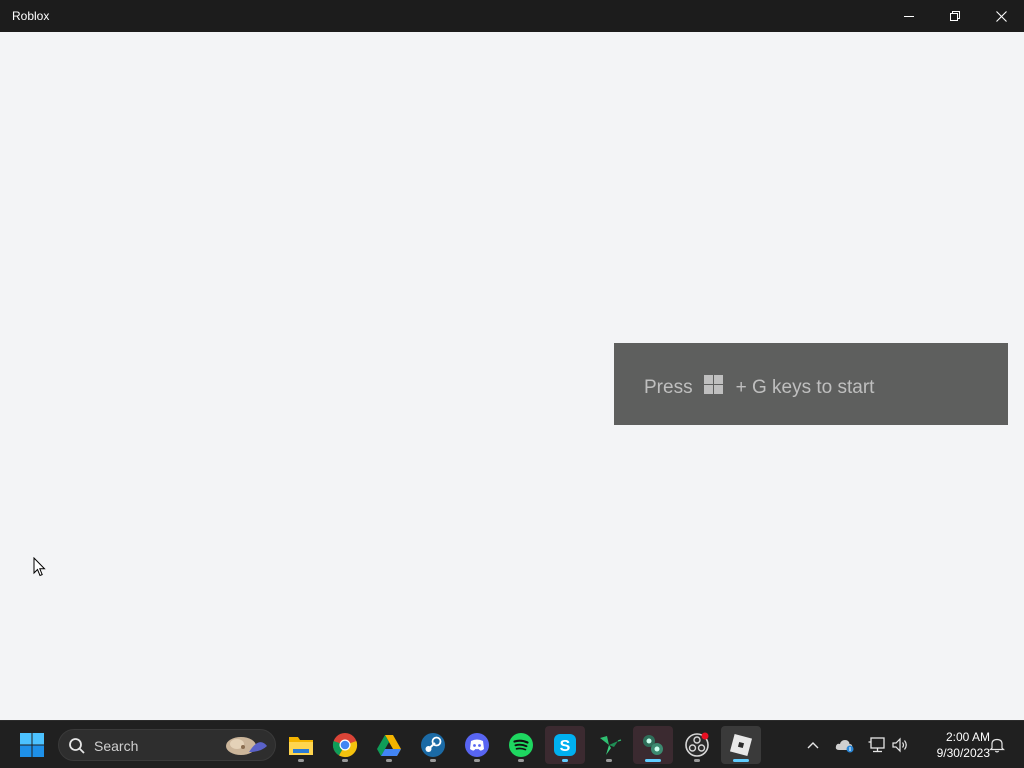  I want to click on clock-date: 9/30/2023, so click(963, 753).